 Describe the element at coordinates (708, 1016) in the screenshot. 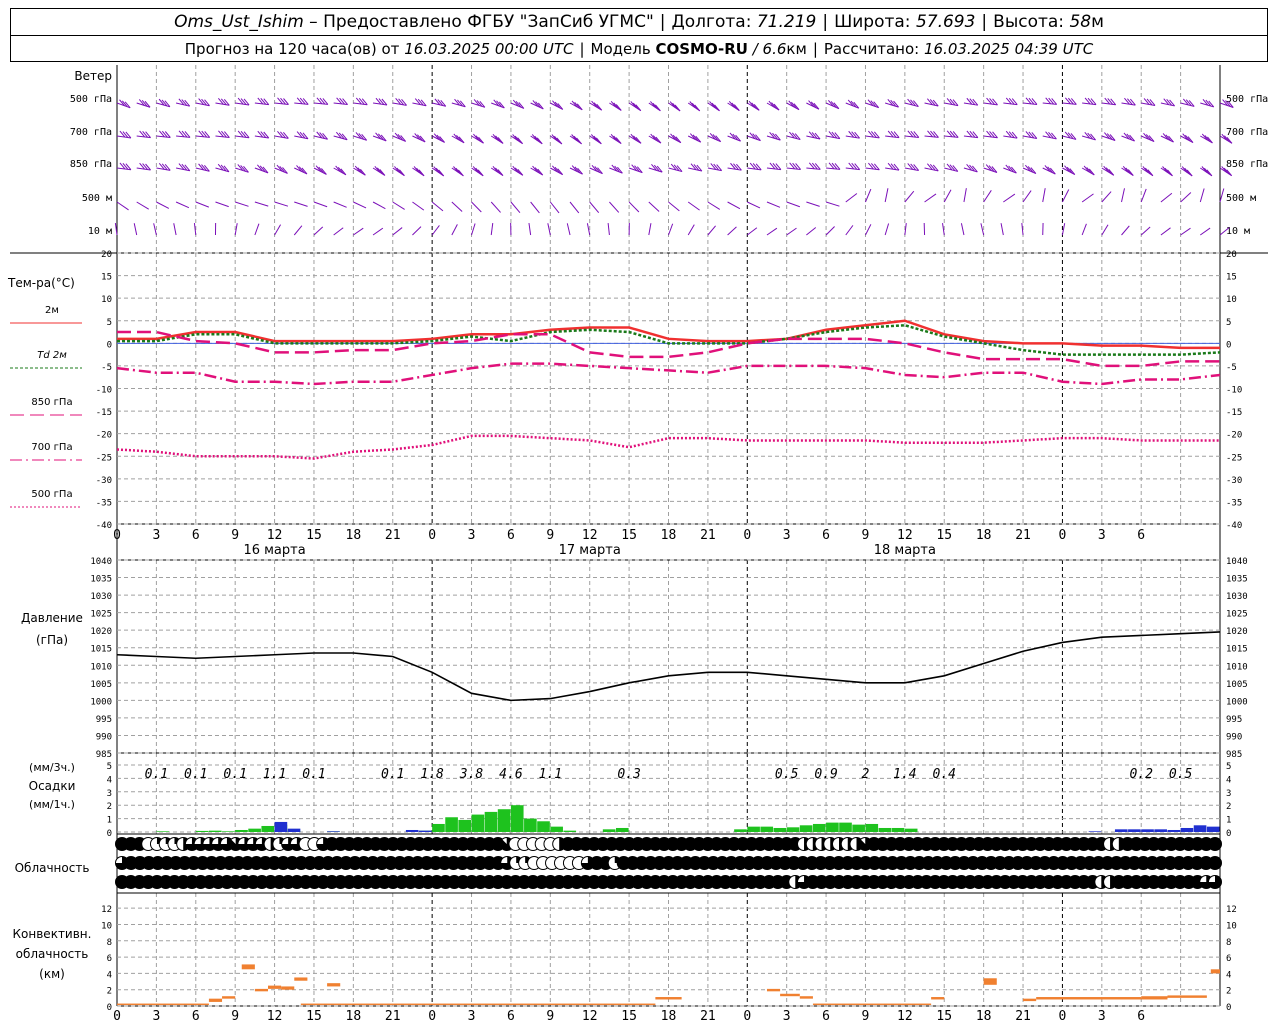

I see `conv-xtick: 21` at that location.